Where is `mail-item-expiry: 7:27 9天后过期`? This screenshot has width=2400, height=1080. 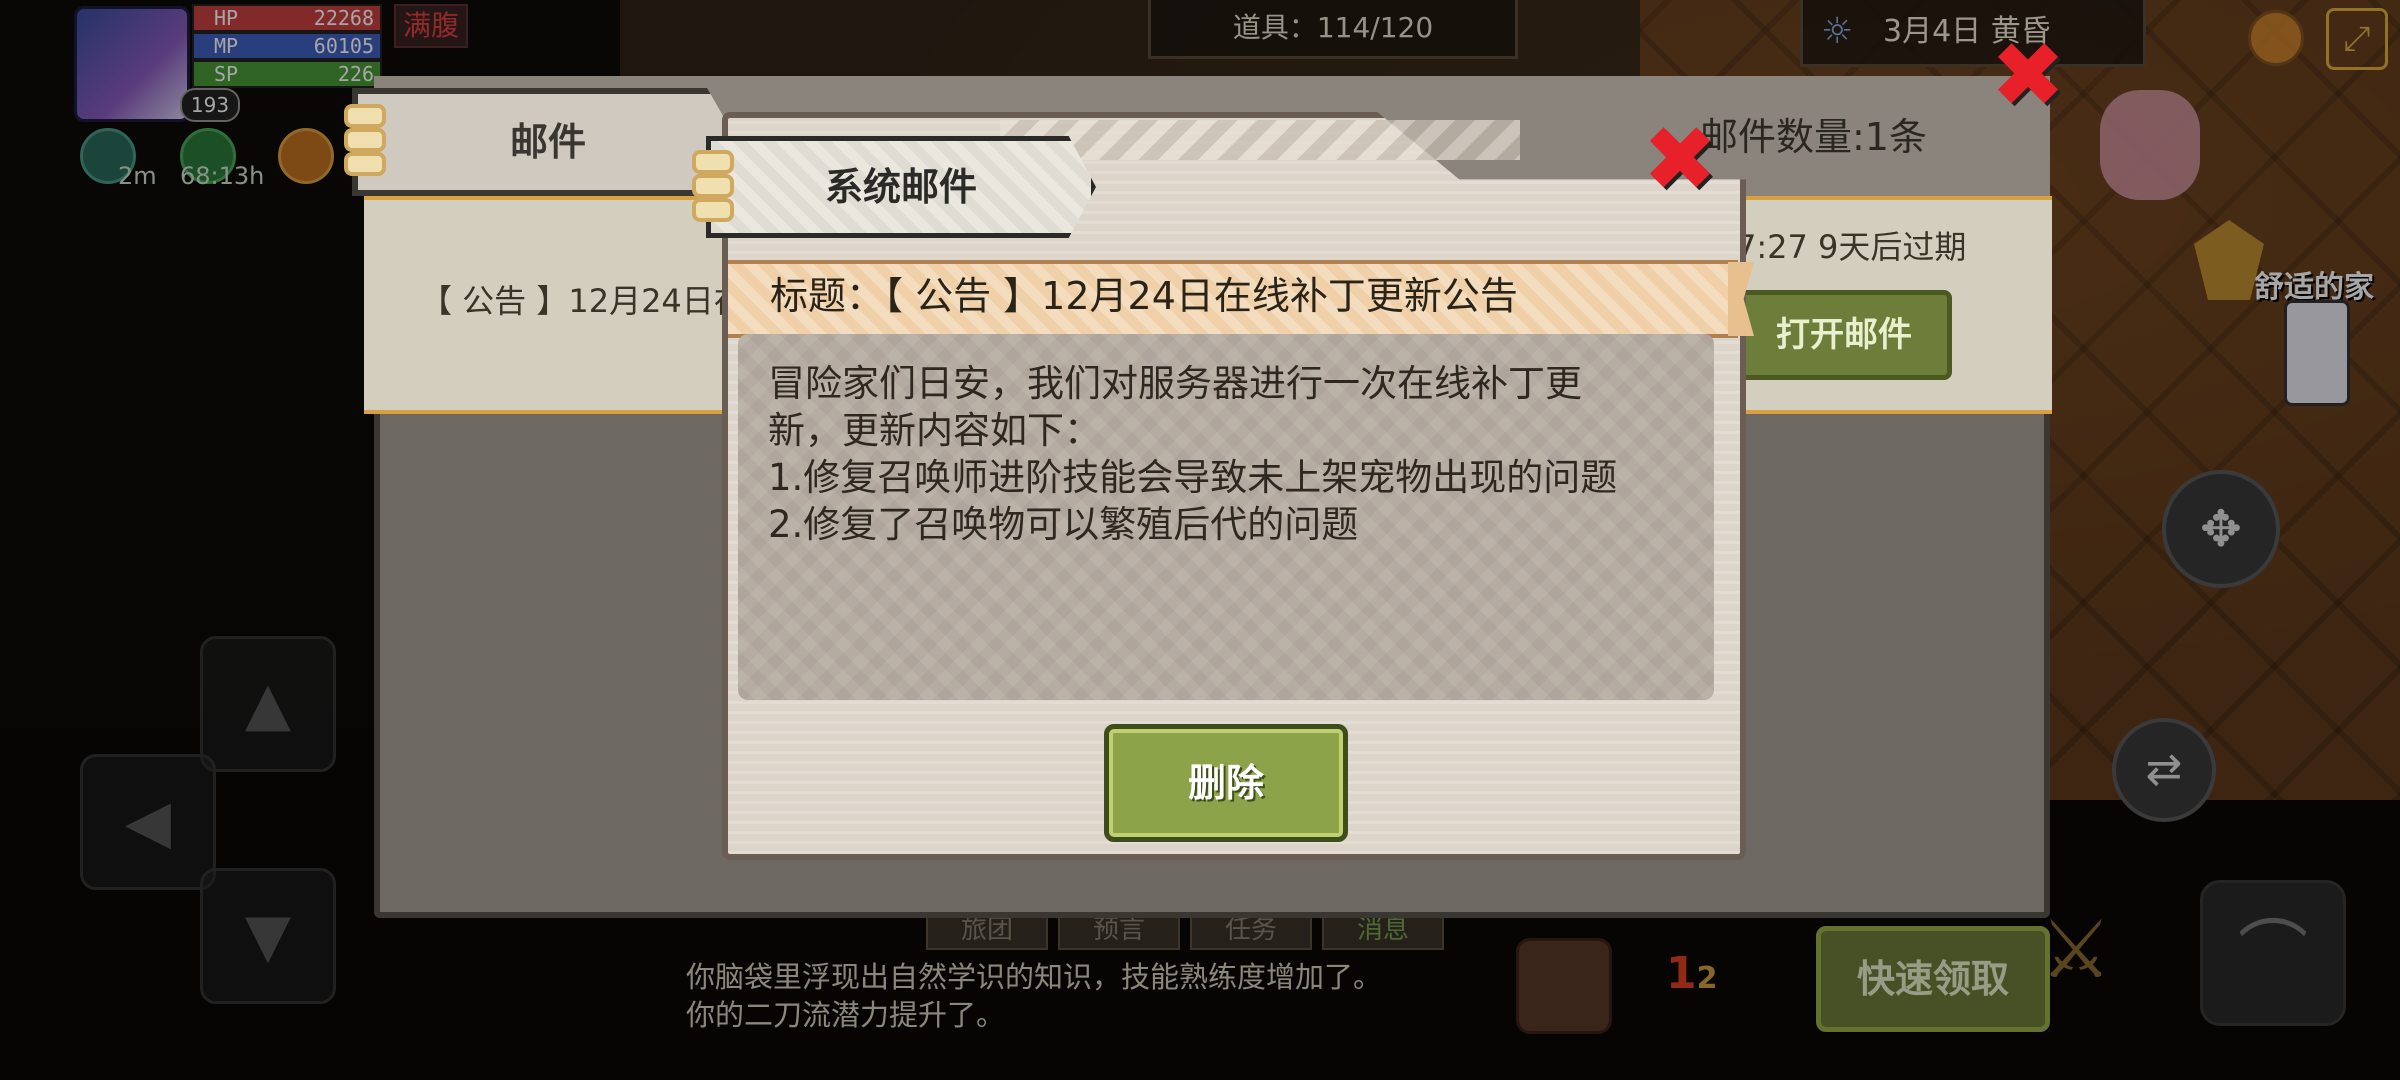 mail-item-expiry: 7:27 9天后过期 is located at coordinates (1851, 247).